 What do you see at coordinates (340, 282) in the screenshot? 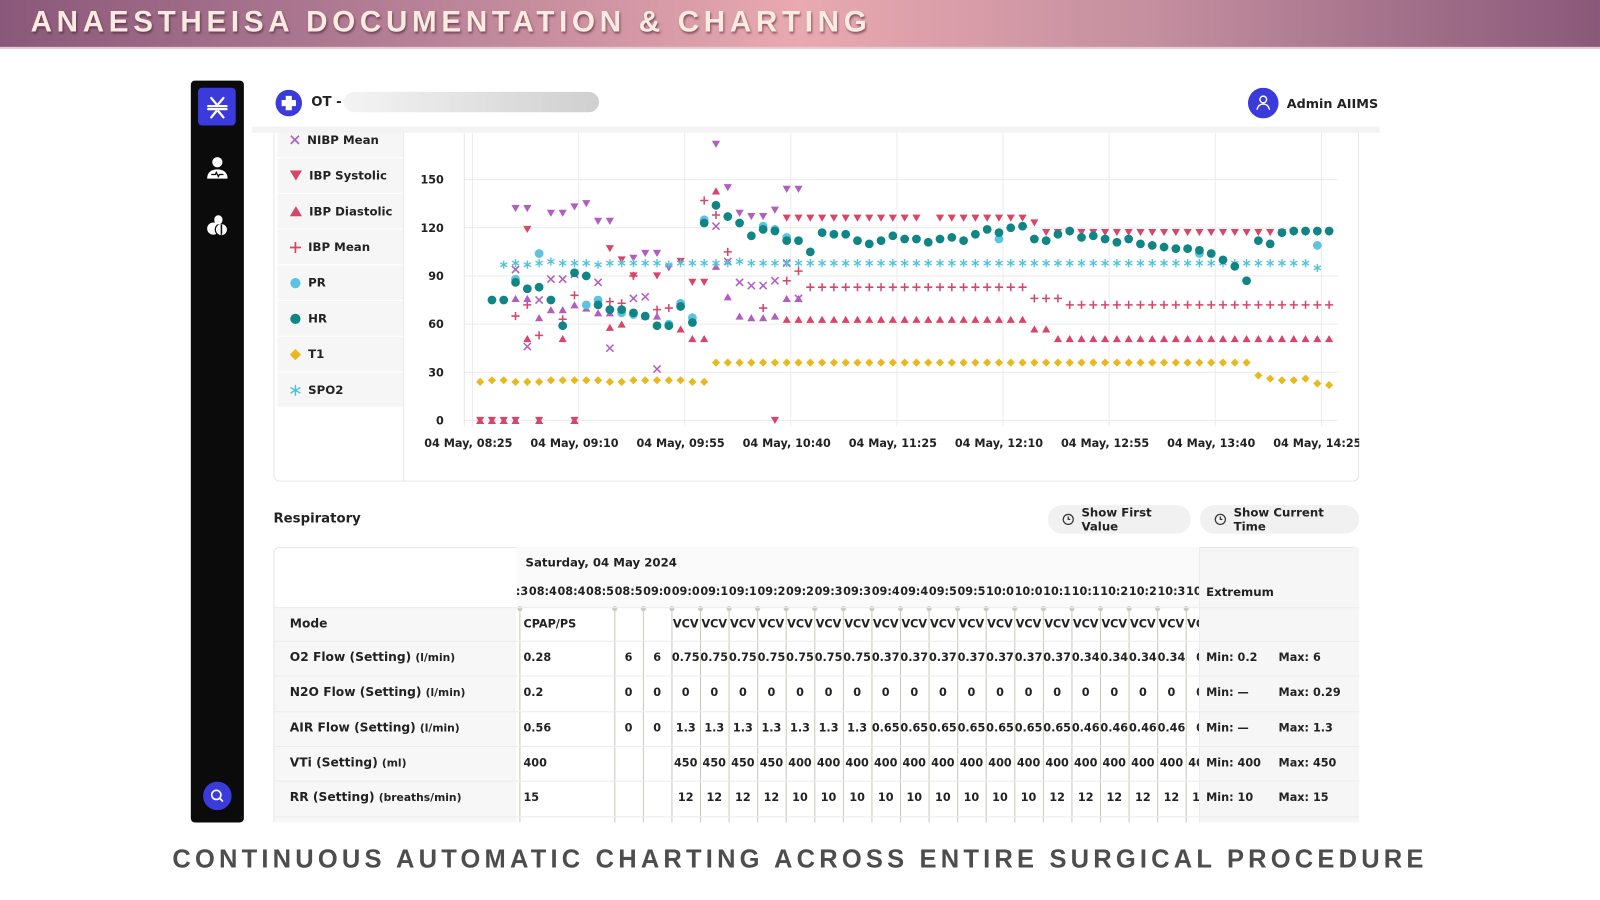
I see `legend-item-pr: PR` at bounding box center [340, 282].